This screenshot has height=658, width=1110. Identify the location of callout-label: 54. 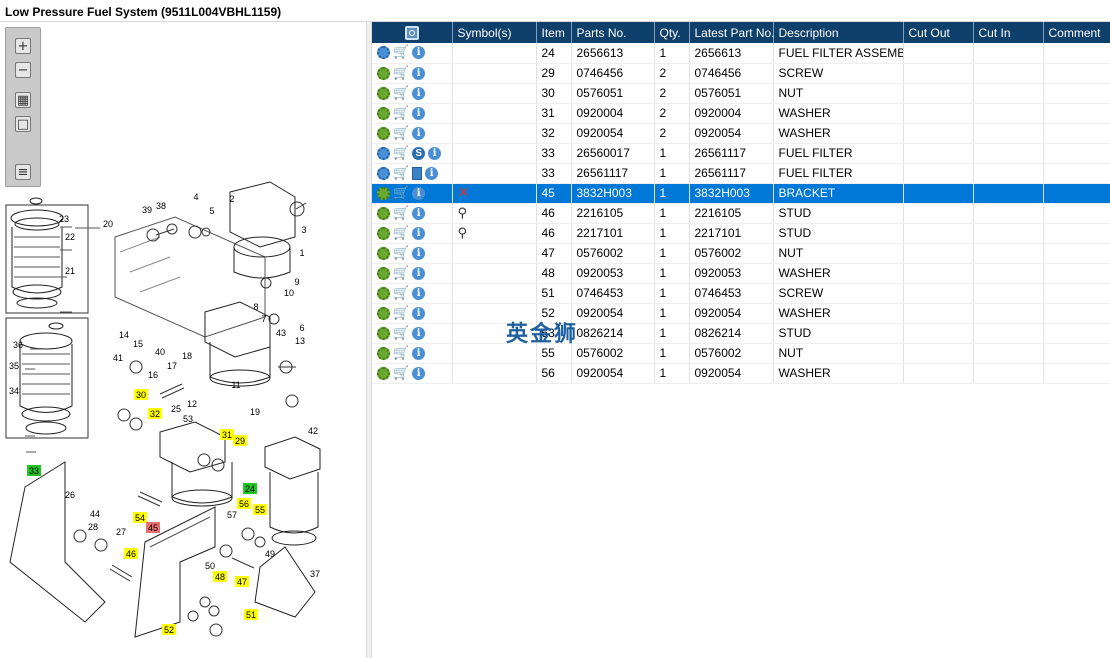
(140, 517).